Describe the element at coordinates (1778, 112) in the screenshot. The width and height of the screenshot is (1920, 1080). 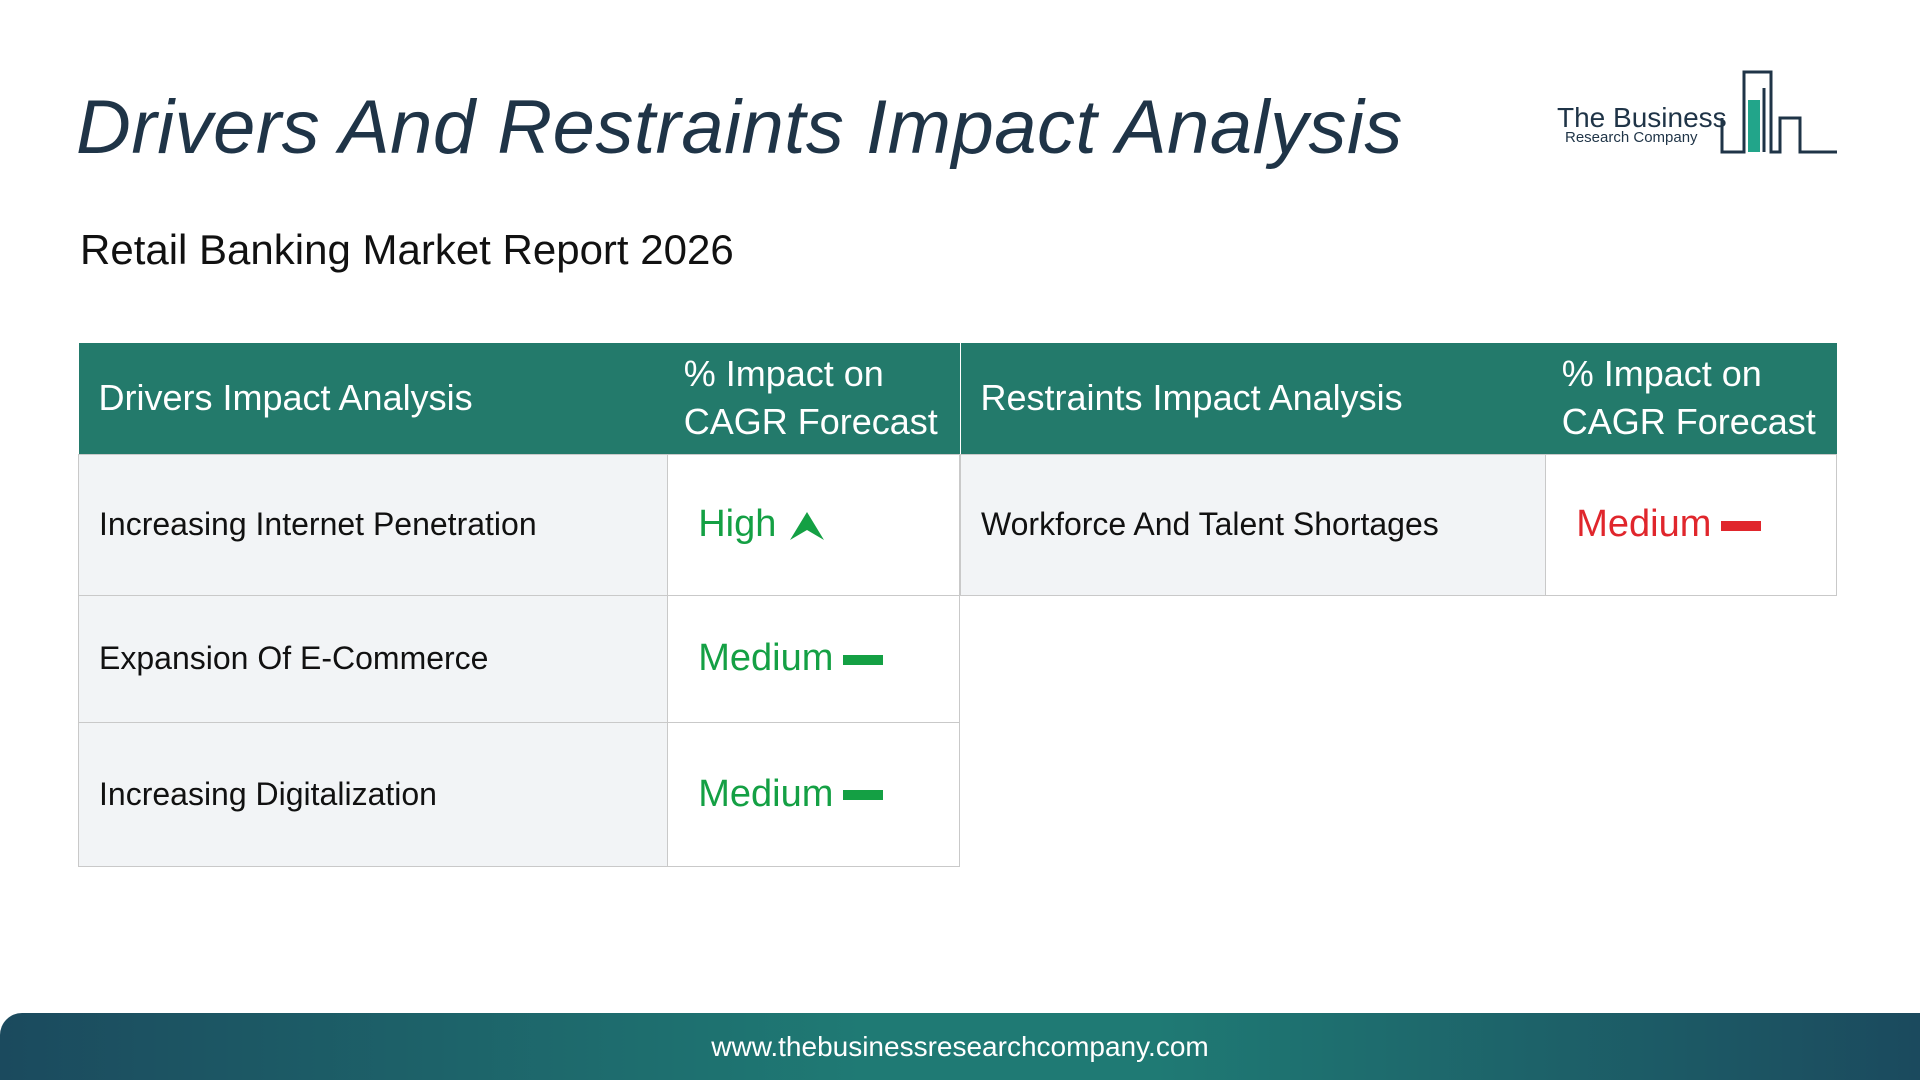
I see `buildings-logo-icon` at that location.